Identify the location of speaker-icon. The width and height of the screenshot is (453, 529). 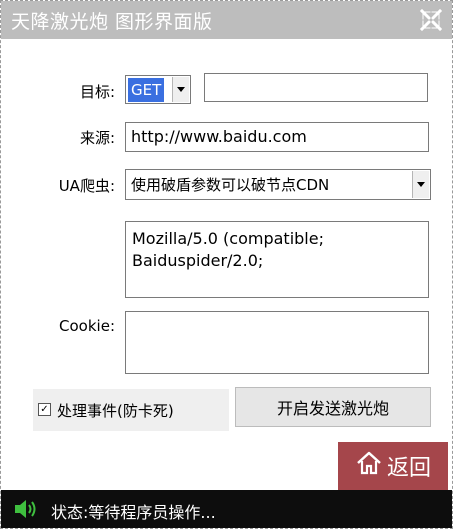
(26, 511).